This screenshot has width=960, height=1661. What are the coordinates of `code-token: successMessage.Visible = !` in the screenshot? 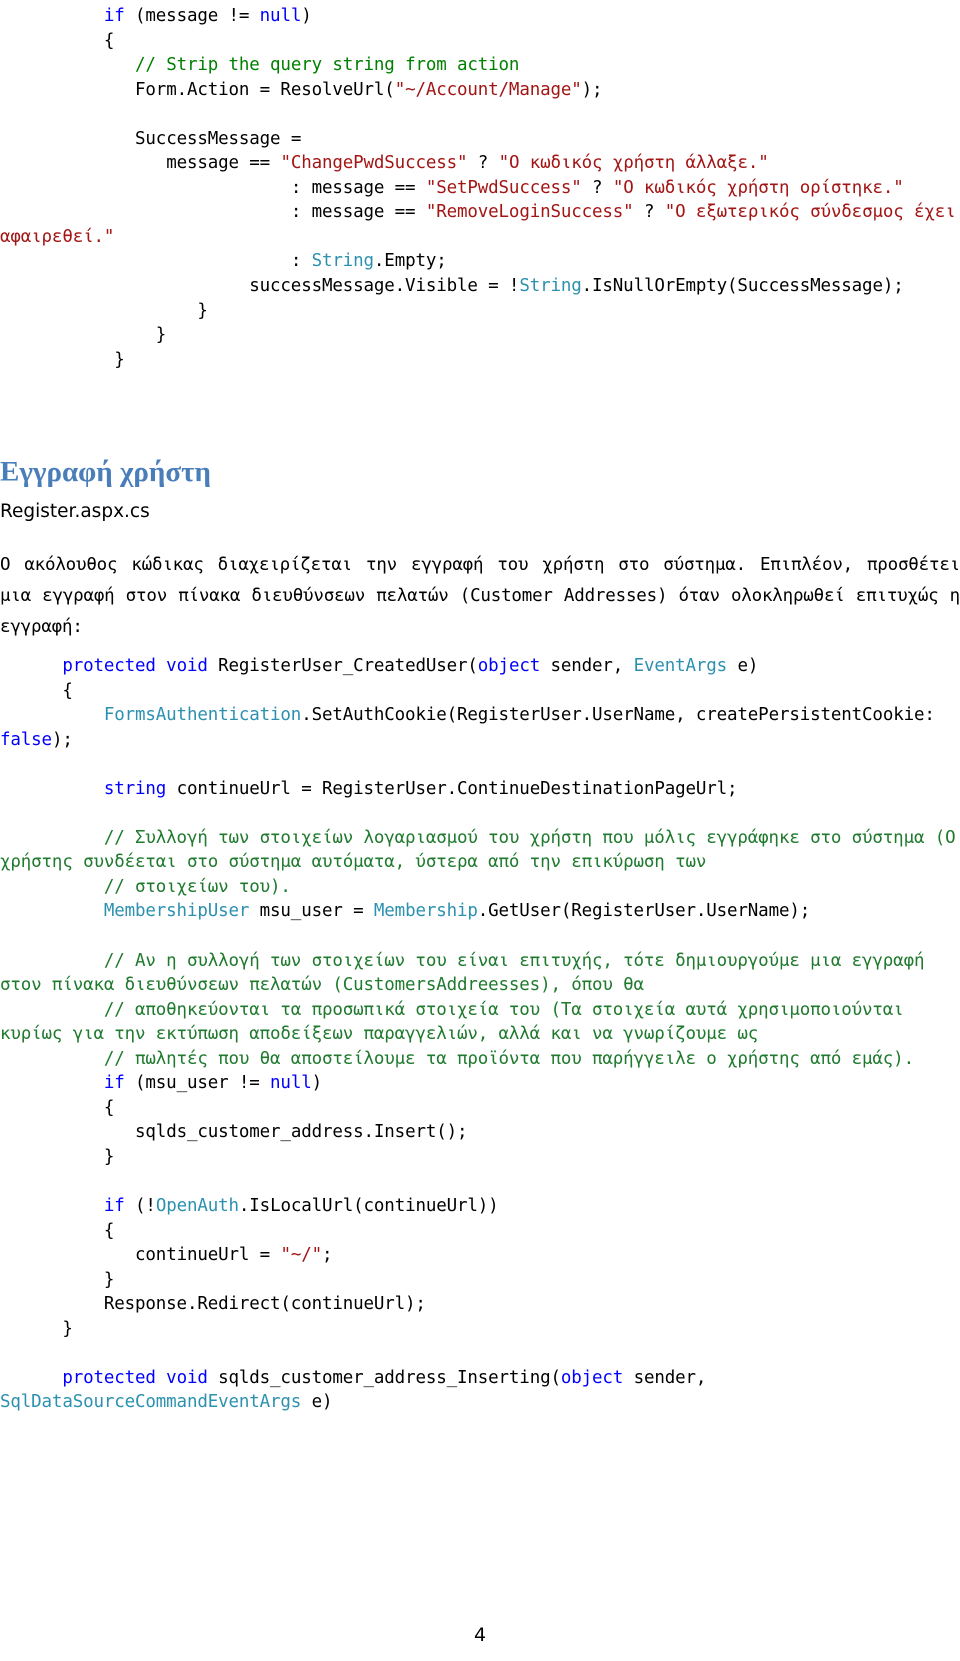 It's located at (384, 286).